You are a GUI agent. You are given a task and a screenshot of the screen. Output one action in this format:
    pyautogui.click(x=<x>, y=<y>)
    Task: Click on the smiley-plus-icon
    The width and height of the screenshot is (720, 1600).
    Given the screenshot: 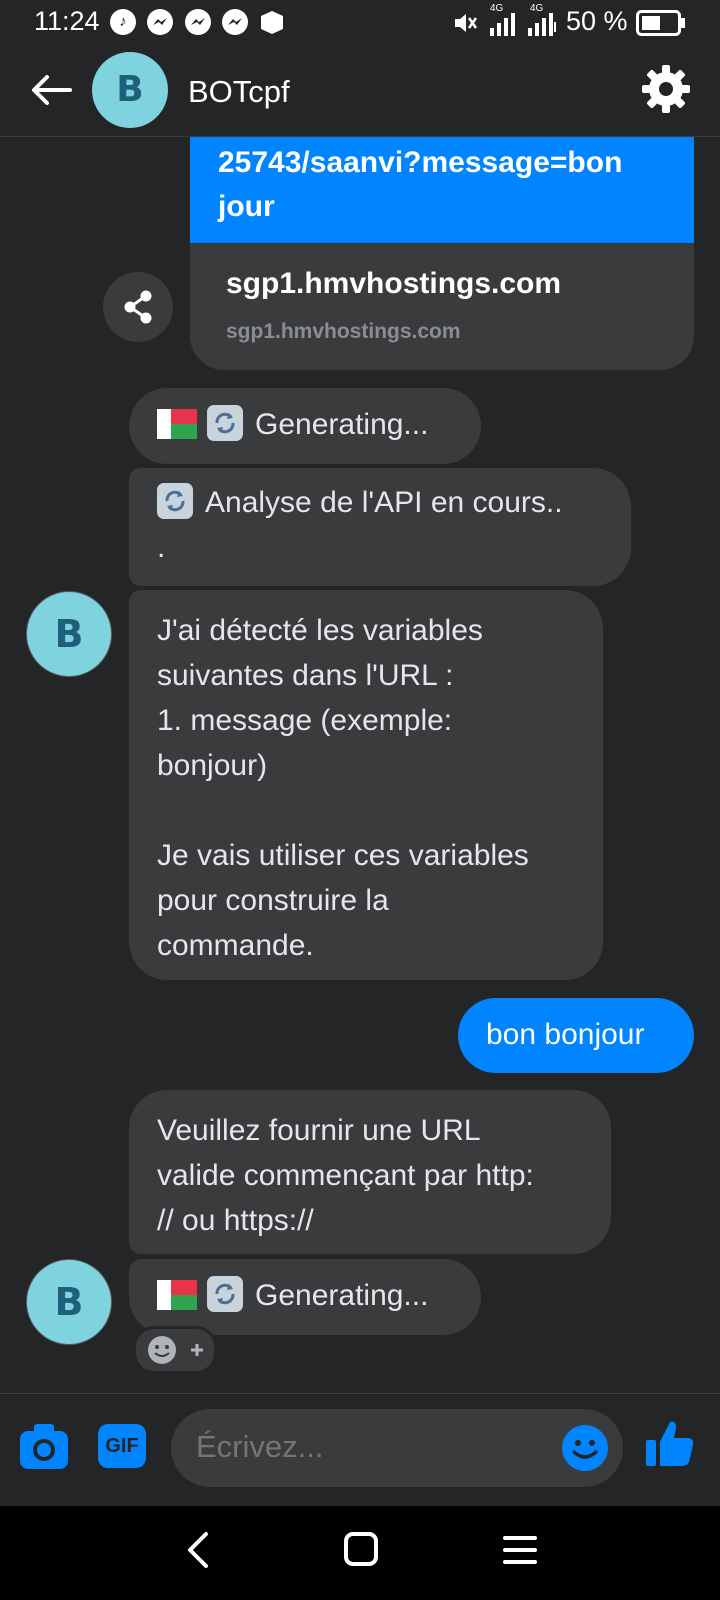 What is the action you would take?
    pyautogui.click(x=175, y=1350)
    